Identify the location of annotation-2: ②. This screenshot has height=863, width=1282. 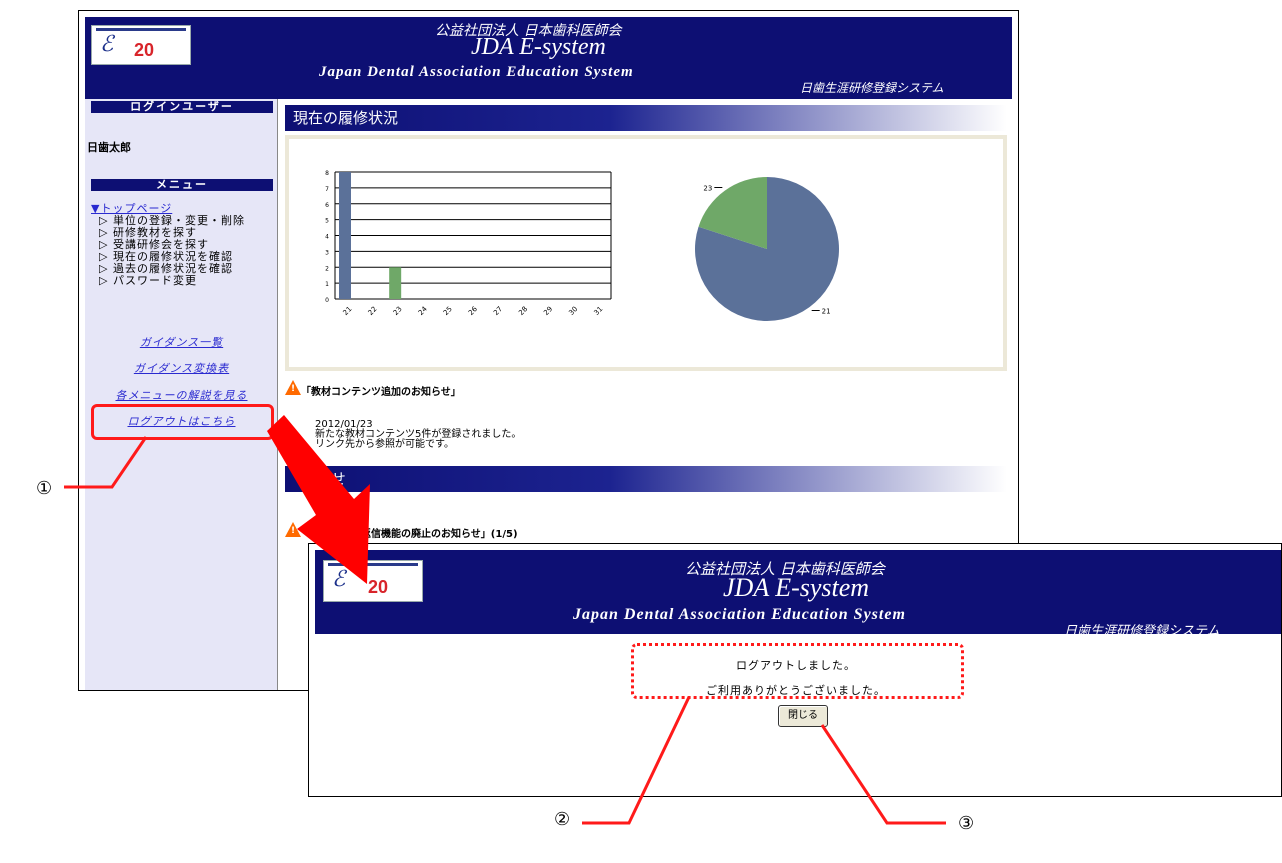
(562, 819).